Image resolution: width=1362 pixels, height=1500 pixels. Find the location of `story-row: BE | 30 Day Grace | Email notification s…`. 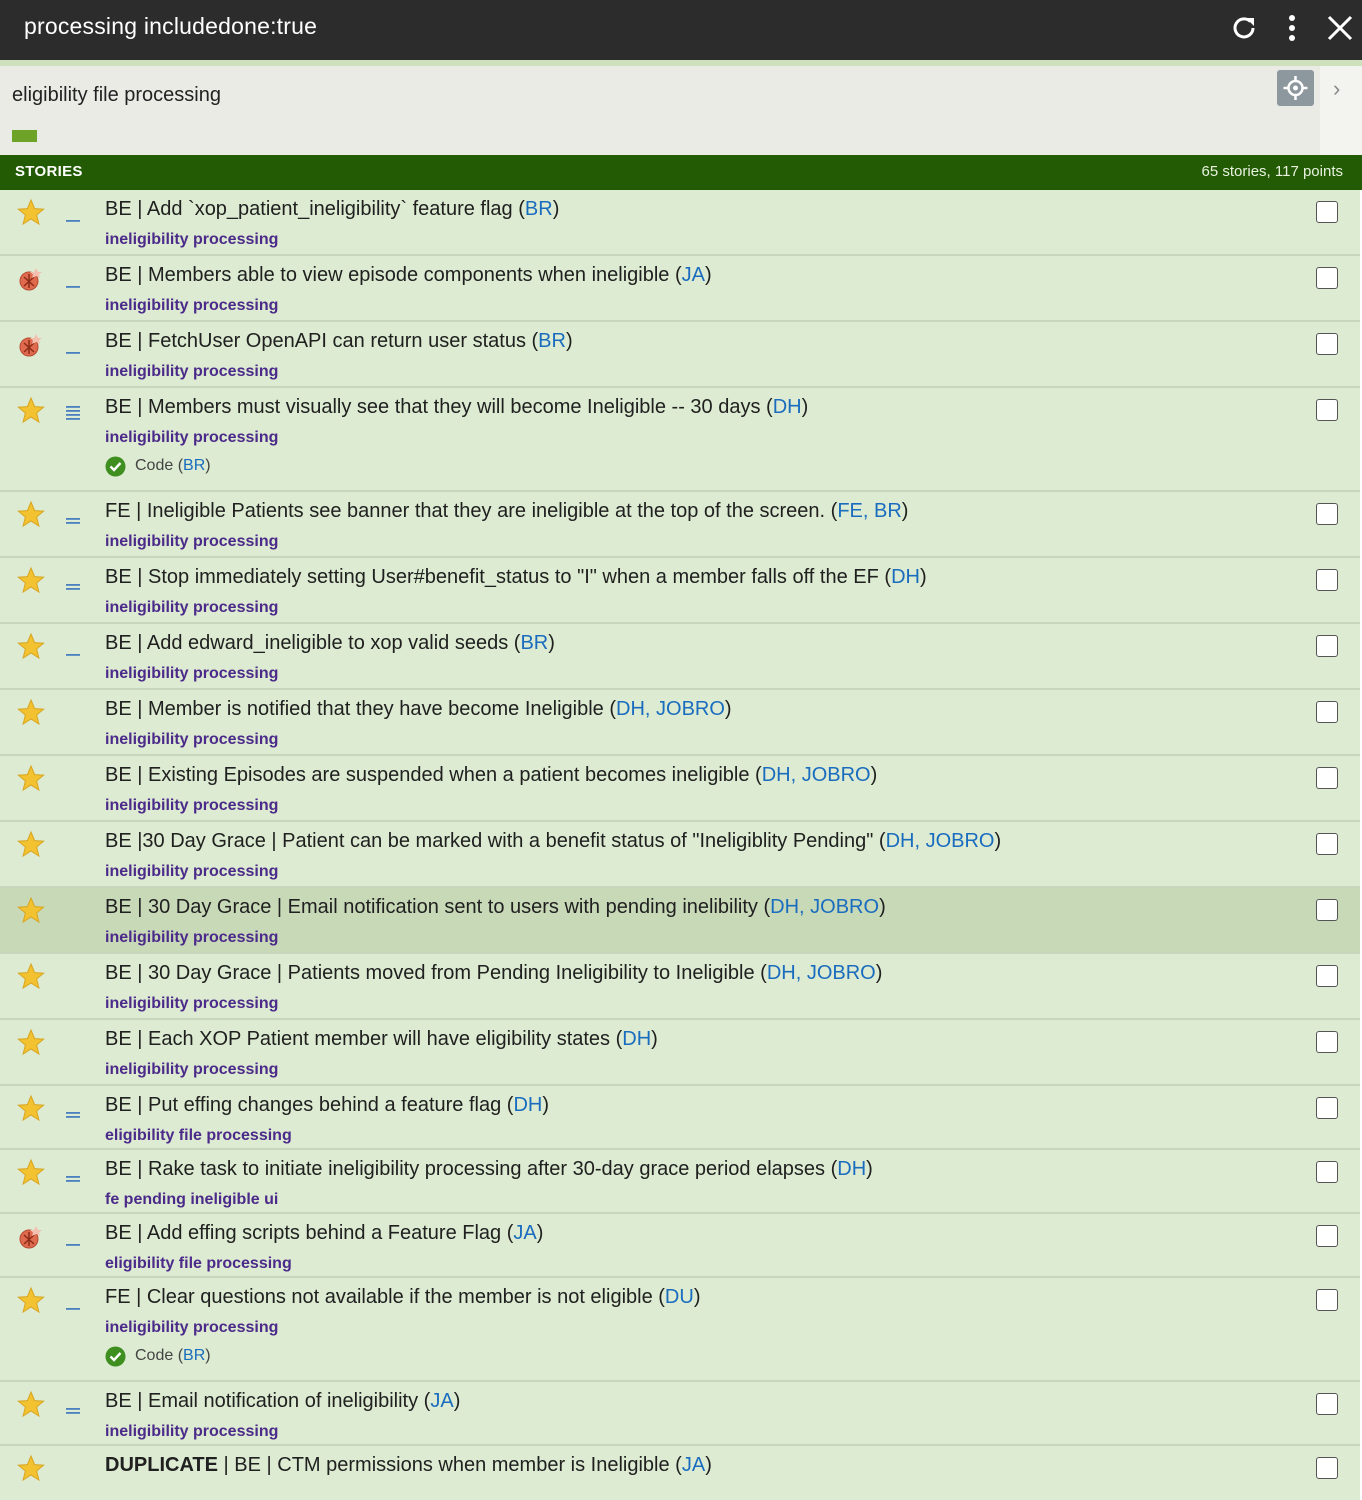

story-row: BE | 30 Day Grace | Email notification s… is located at coordinates (680, 921).